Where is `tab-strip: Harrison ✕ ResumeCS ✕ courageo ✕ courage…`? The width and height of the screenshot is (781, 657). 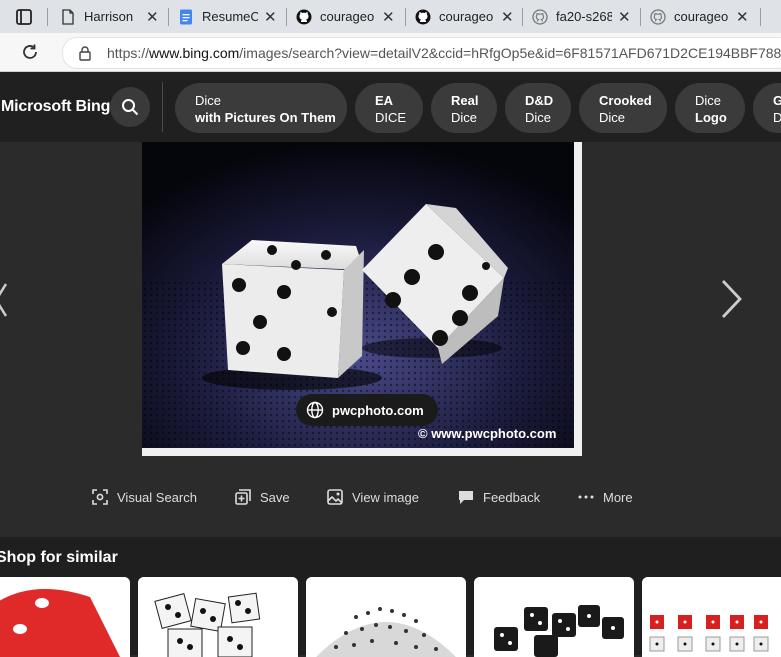 tab-strip: Harrison ✕ ResumeCS ✕ courageo ✕ courage… is located at coordinates (390, 16).